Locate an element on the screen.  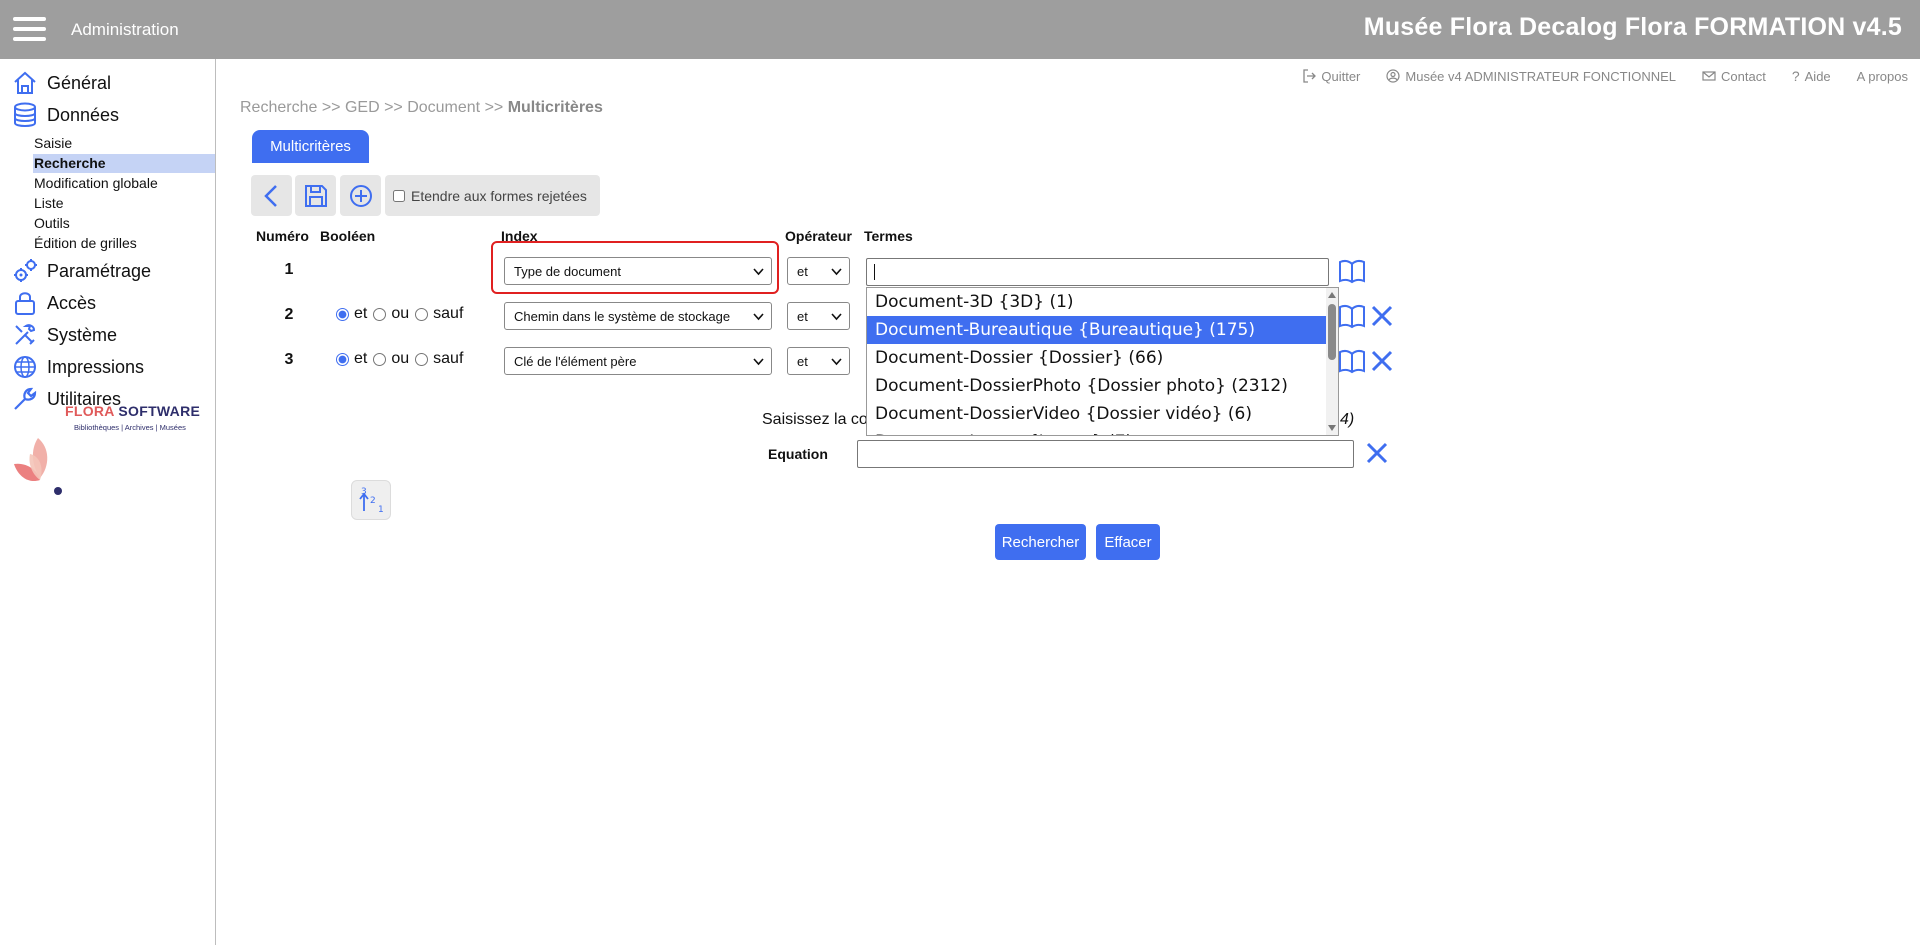
sidebar-item-label: Accès is located at coordinates (72, 302).